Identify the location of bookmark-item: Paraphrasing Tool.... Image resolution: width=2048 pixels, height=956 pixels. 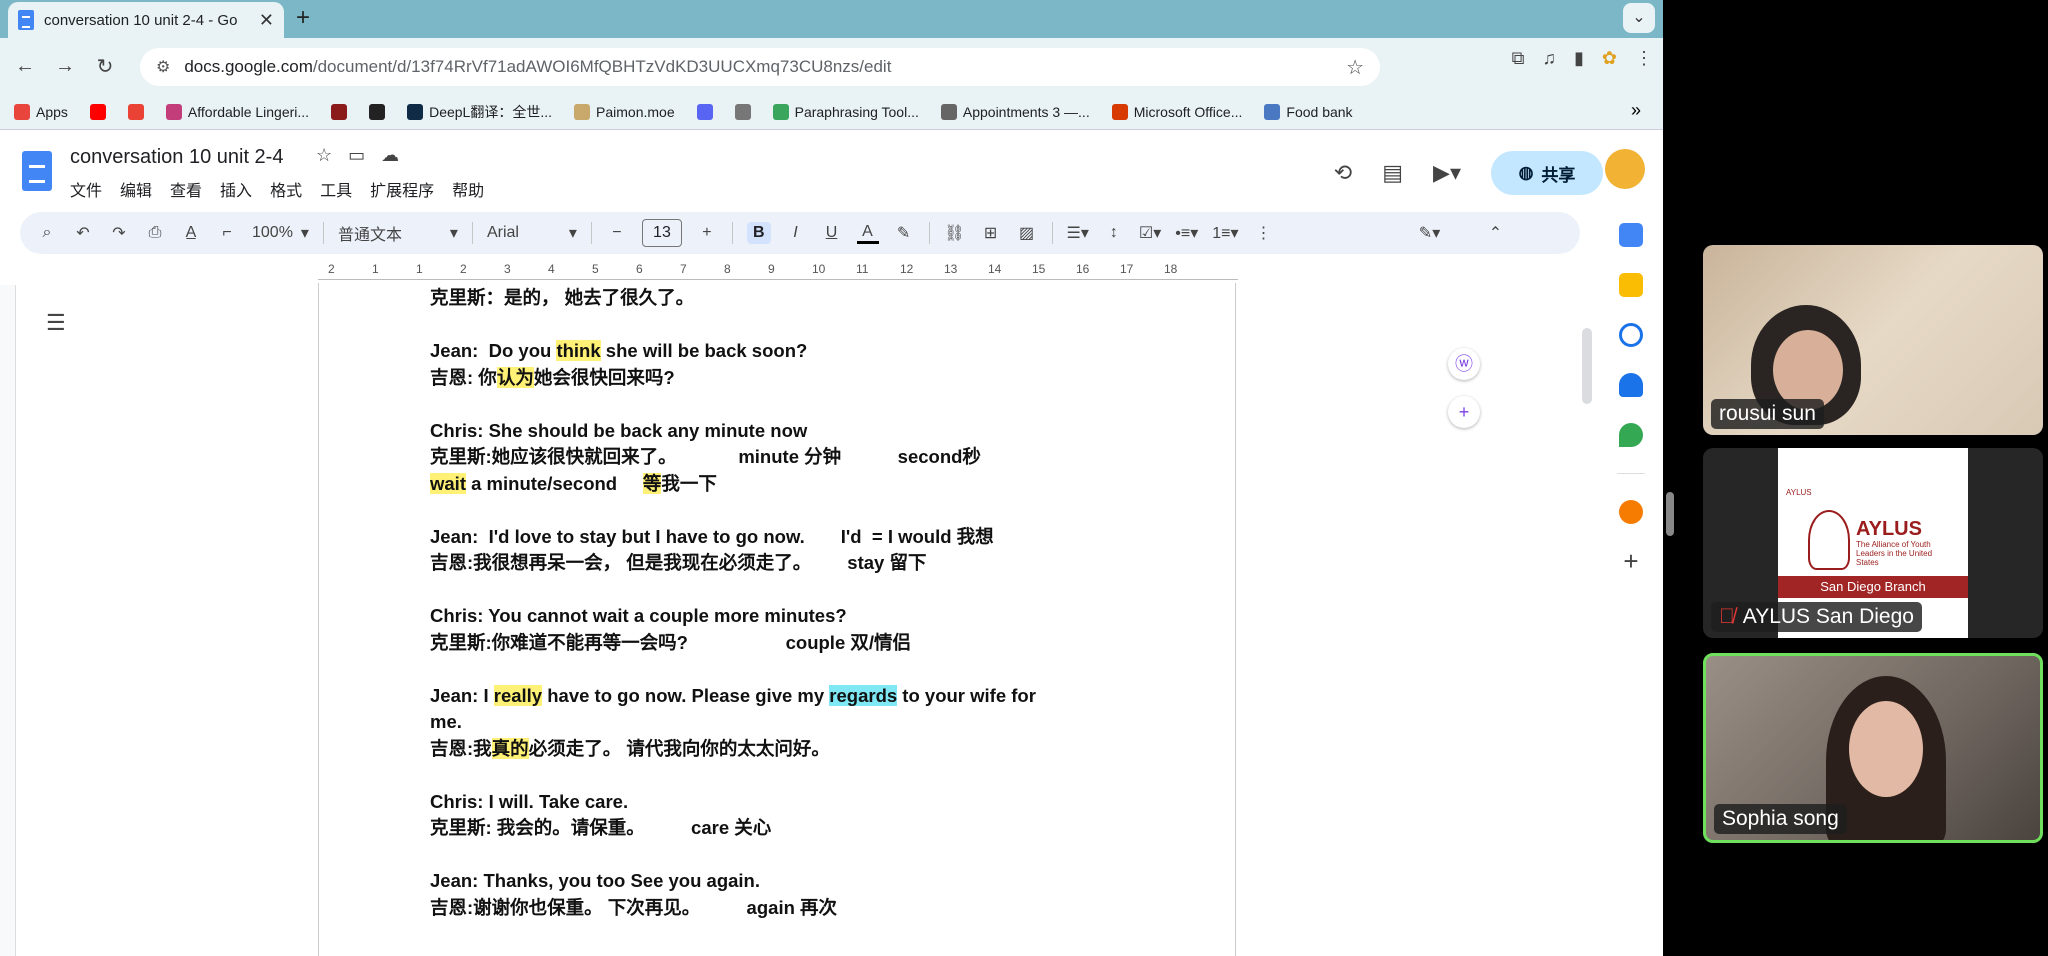
(845, 111).